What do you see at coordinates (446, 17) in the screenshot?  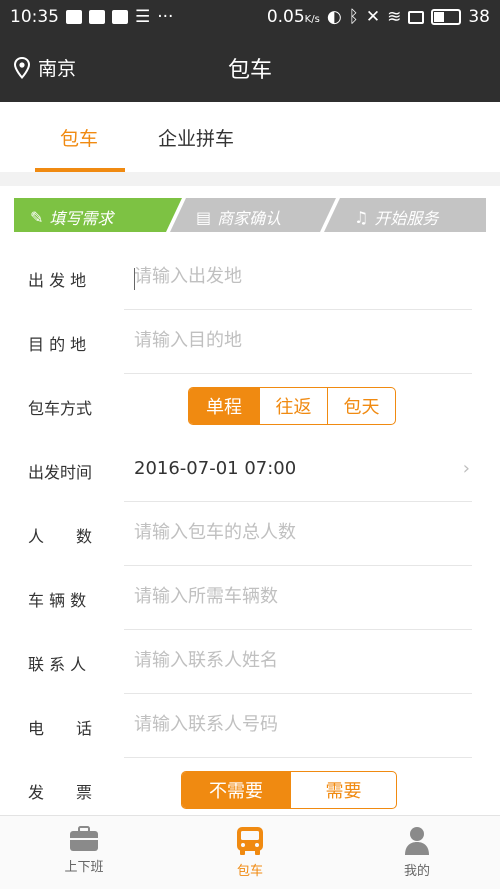 I see `battery-icon` at bounding box center [446, 17].